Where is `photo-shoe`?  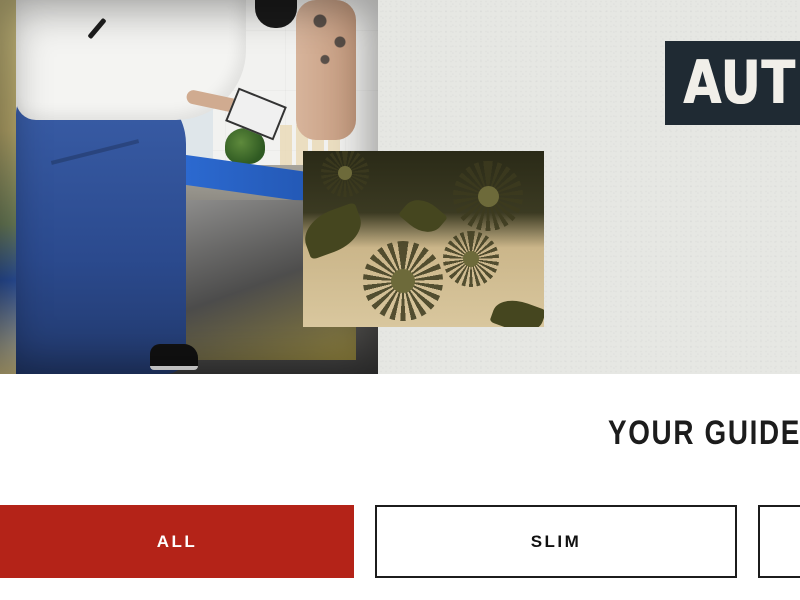
photo-shoe is located at coordinates (174, 357).